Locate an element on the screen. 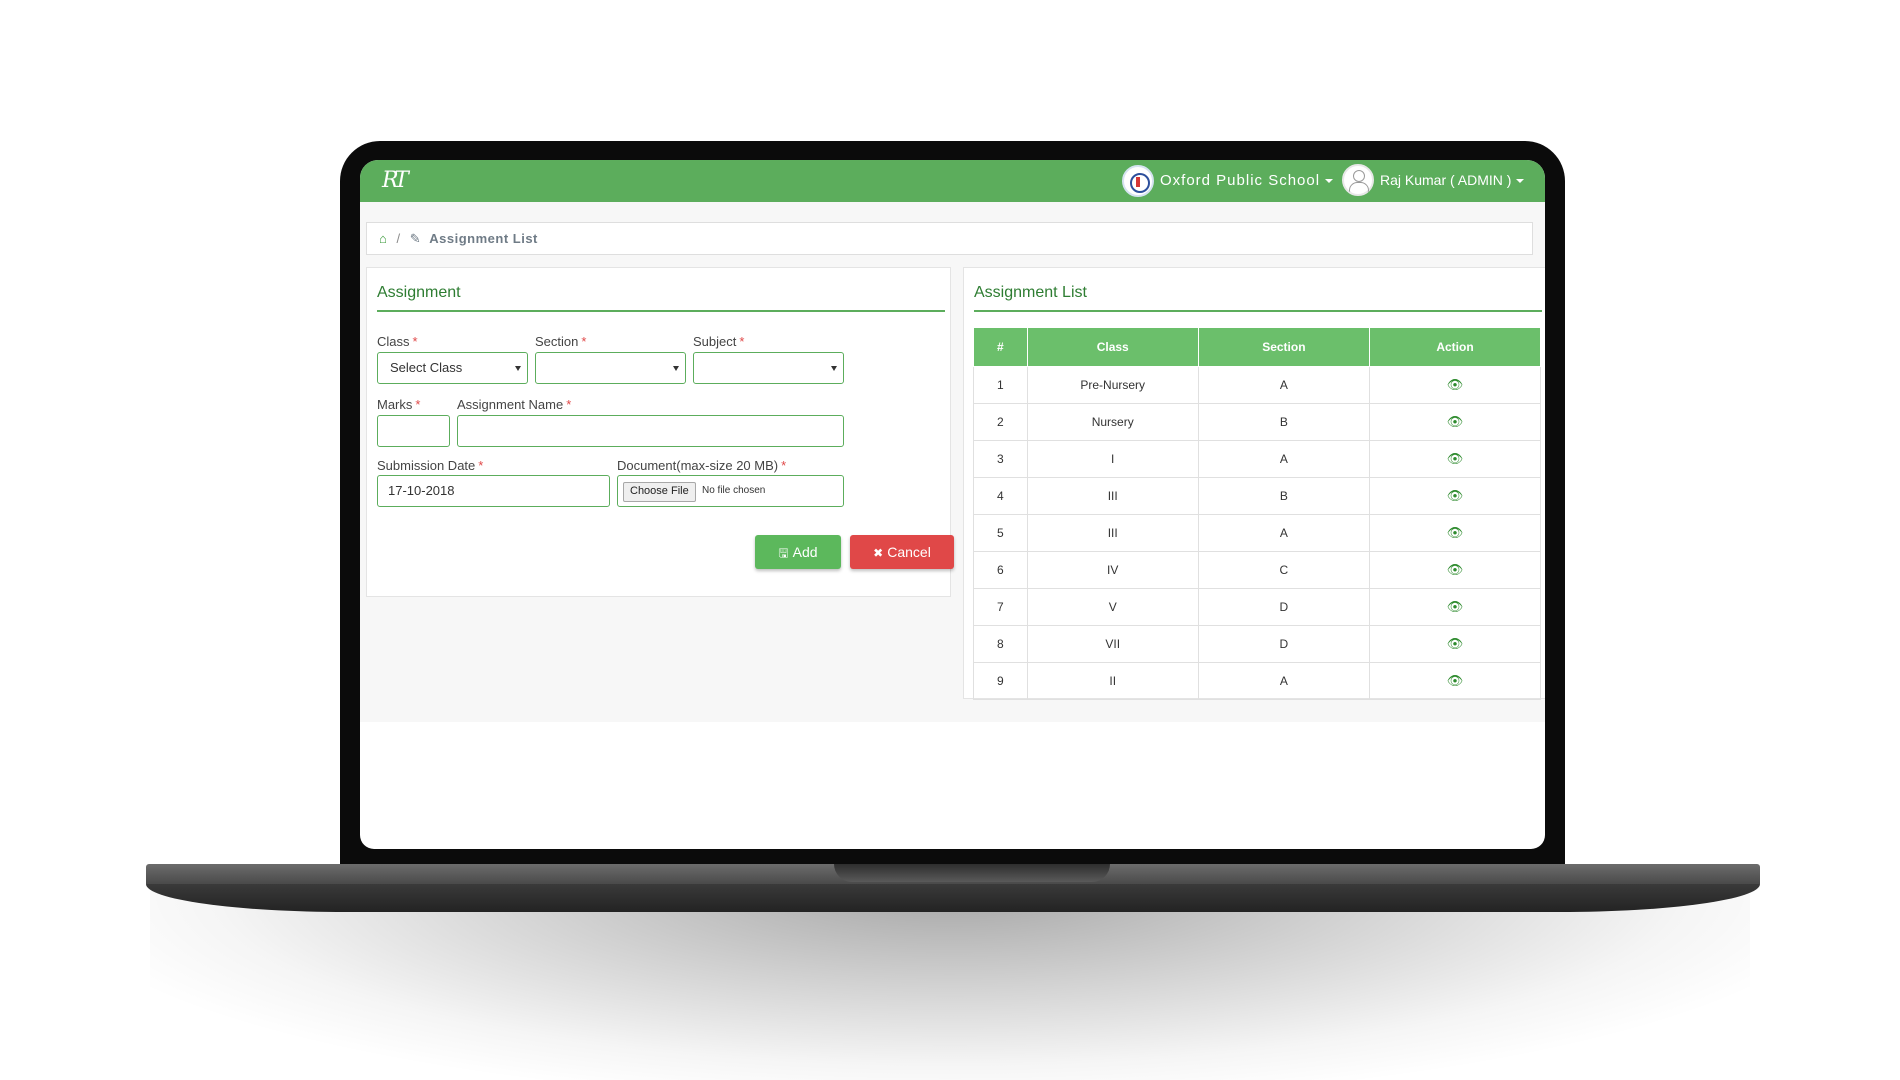  table-header-row: # Class Section Action is located at coordinates (1257, 347).